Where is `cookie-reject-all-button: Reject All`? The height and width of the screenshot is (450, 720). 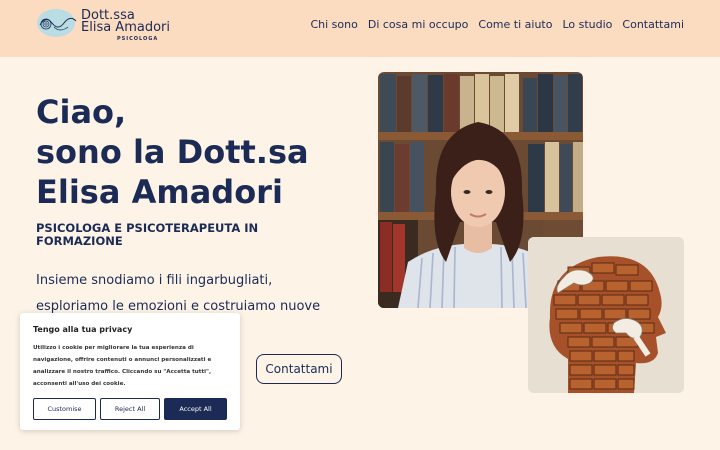
cookie-reject-all-button: Reject All is located at coordinates (130, 409).